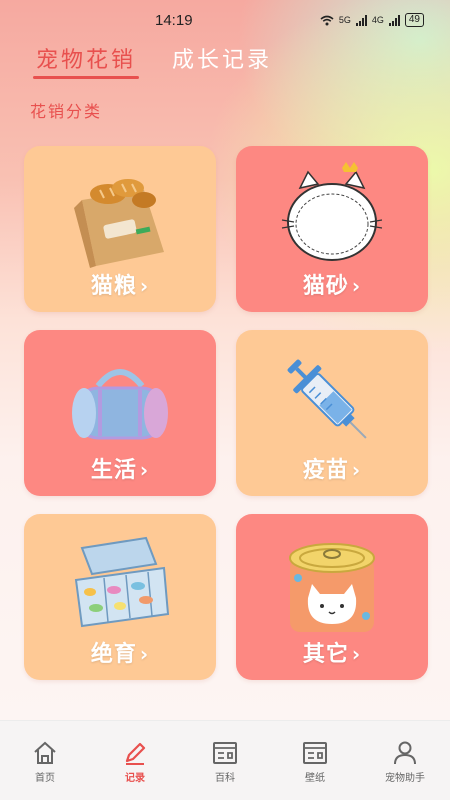  What do you see at coordinates (66, 111) in the screenshot?
I see `section-title: 花销分类` at bounding box center [66, 111].